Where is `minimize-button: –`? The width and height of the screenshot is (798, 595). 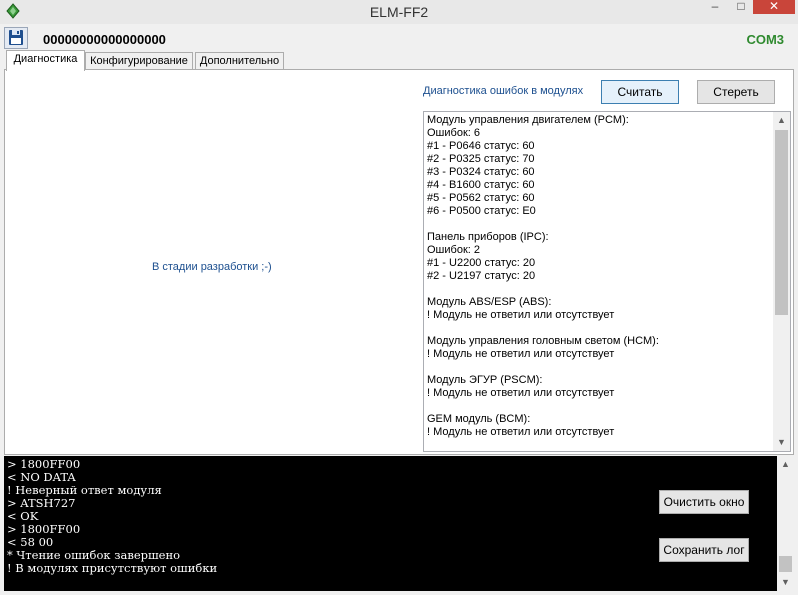
minimize-button: – is located at coordinates (715, 7).